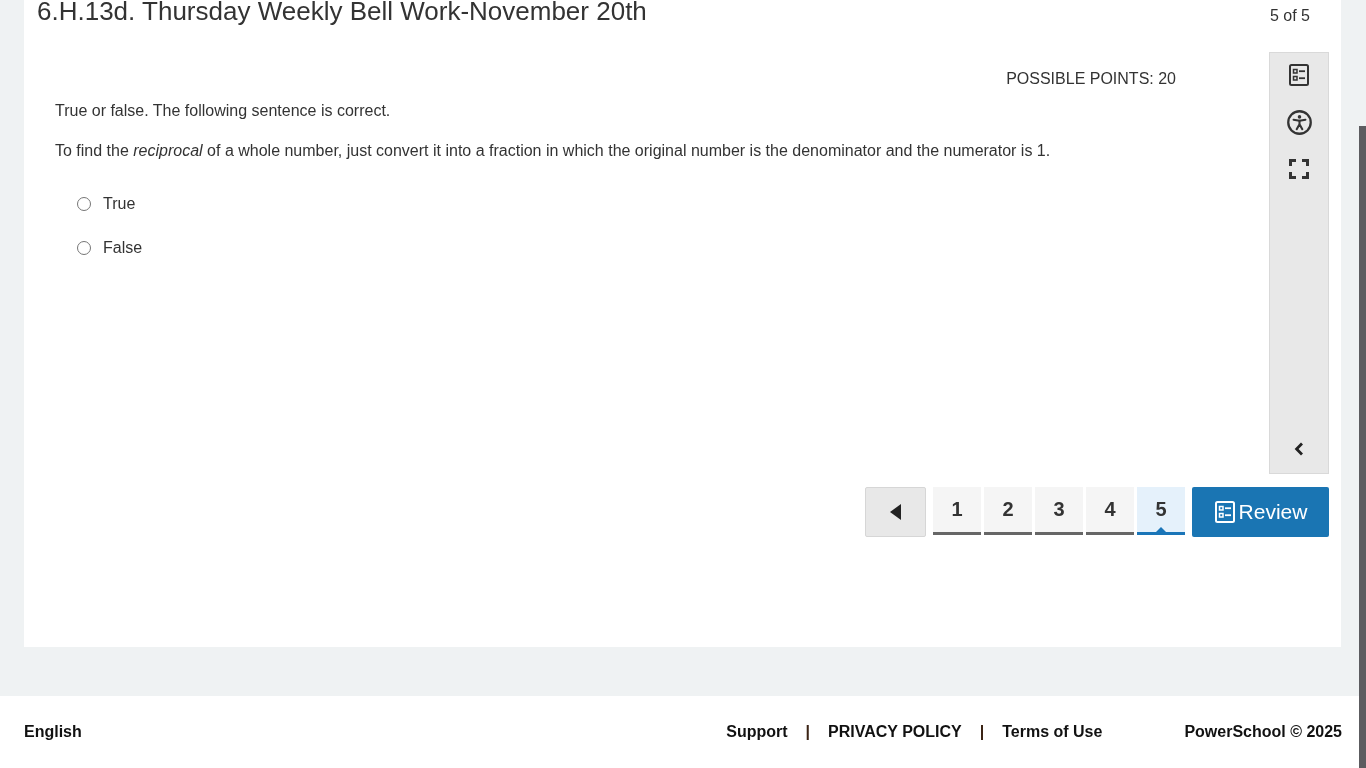  Describe the element at coordinates (1260, 512) in the screenshot. I see `review-button: Review` at that location.